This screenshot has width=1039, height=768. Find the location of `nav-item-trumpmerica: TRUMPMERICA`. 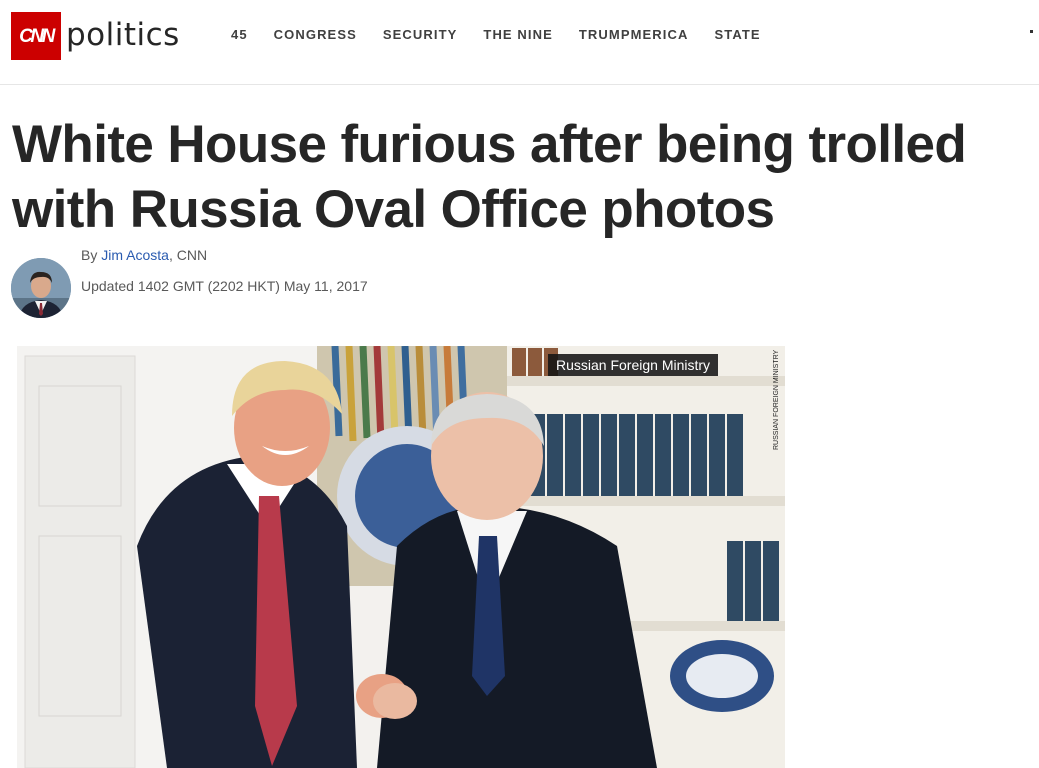

nav-item-trumpmerica: TRUMPMERICA is located at coordinates (634, 35).